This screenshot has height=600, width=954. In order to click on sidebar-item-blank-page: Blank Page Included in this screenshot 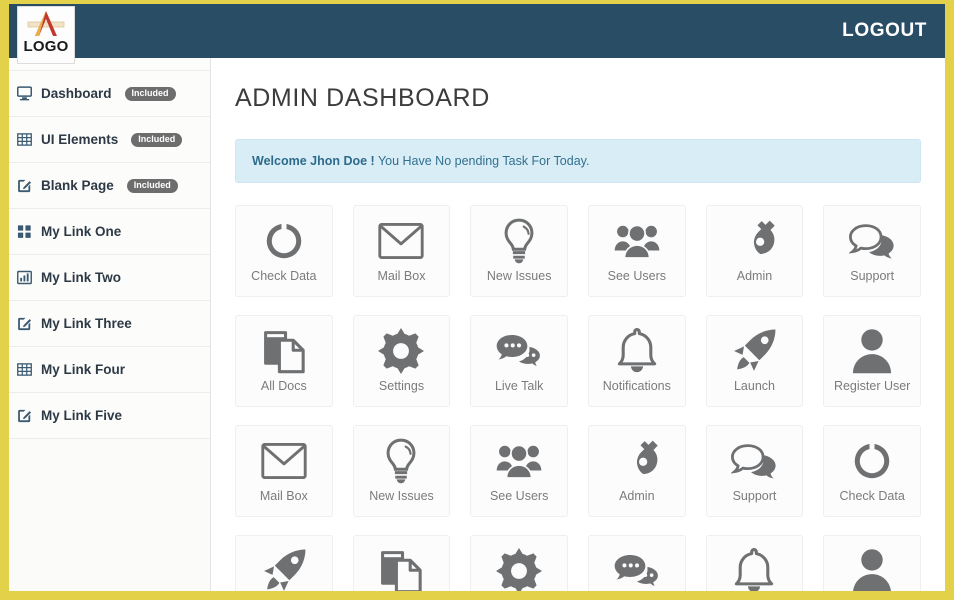, I will do `click(109, 186)`.